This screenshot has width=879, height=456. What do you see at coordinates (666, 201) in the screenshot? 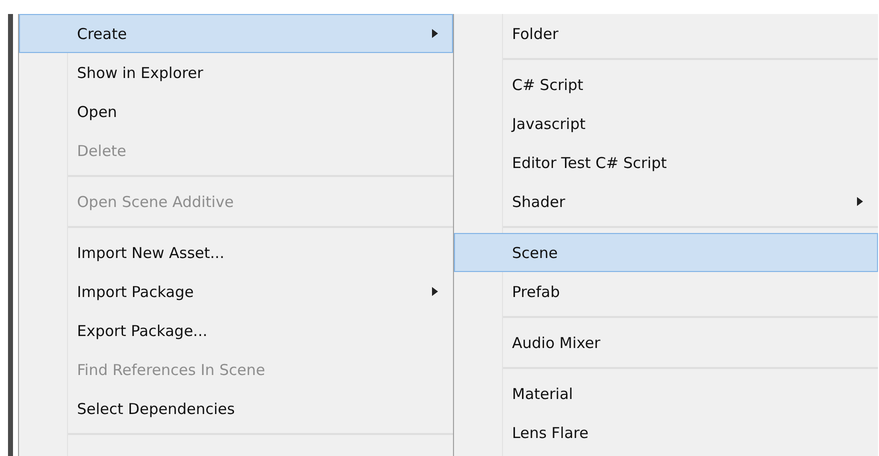
I see `menu-item: Shader` at bounding box center [666, 201].